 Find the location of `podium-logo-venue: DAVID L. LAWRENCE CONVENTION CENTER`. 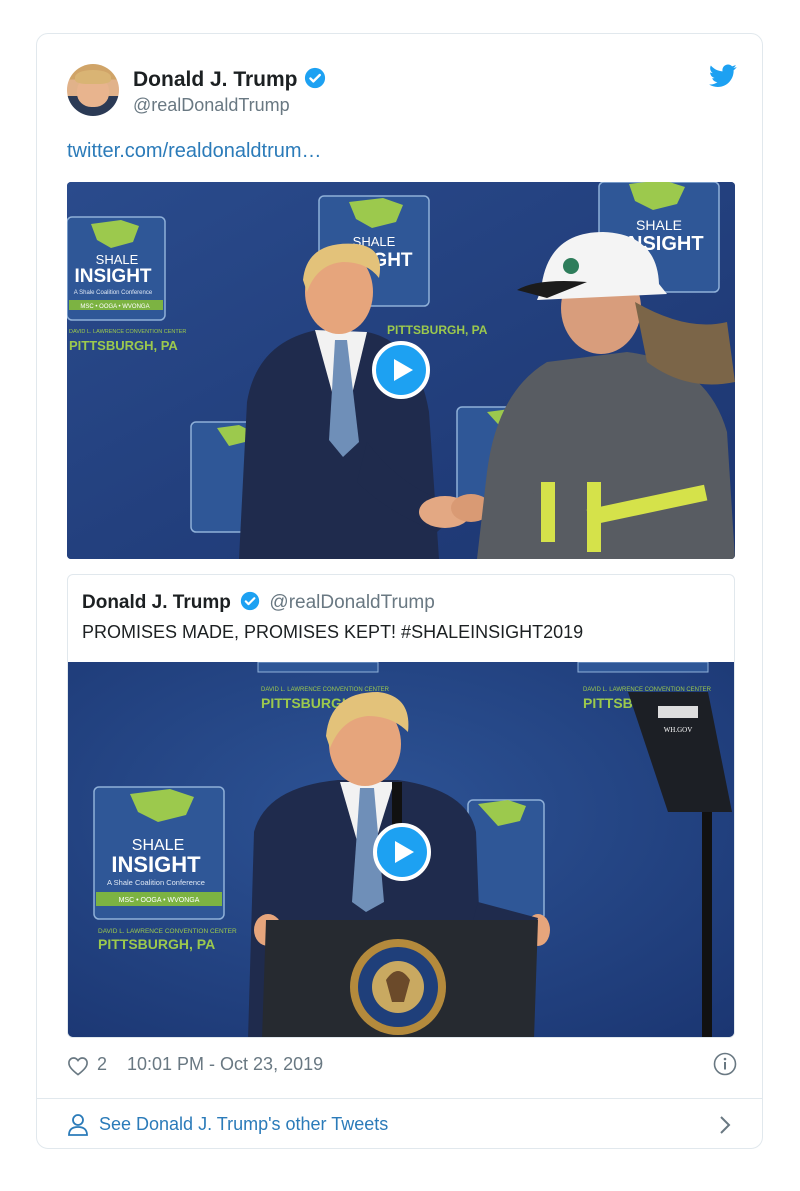

podium-logo-venue: DAVID L. LAWRENCE CONVENTION CENTER is located at coordinates (167, 931).